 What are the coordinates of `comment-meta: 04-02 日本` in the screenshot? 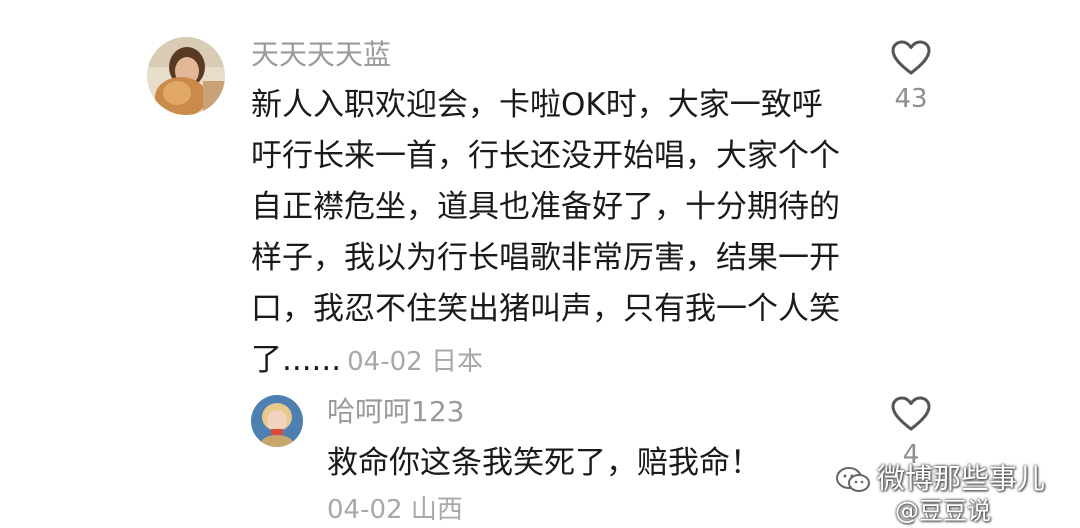 It's located at (415, 362).